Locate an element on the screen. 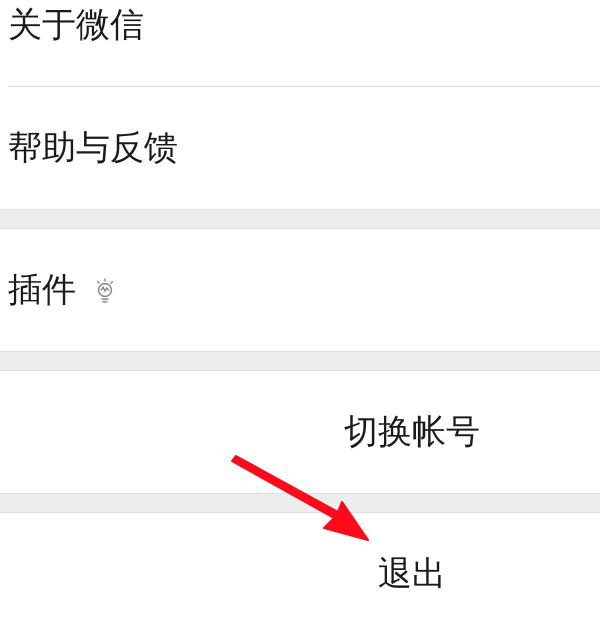 This screenshot has width=600, height=617. settings-item: 关于微信 is located at coordinates (300, 43).